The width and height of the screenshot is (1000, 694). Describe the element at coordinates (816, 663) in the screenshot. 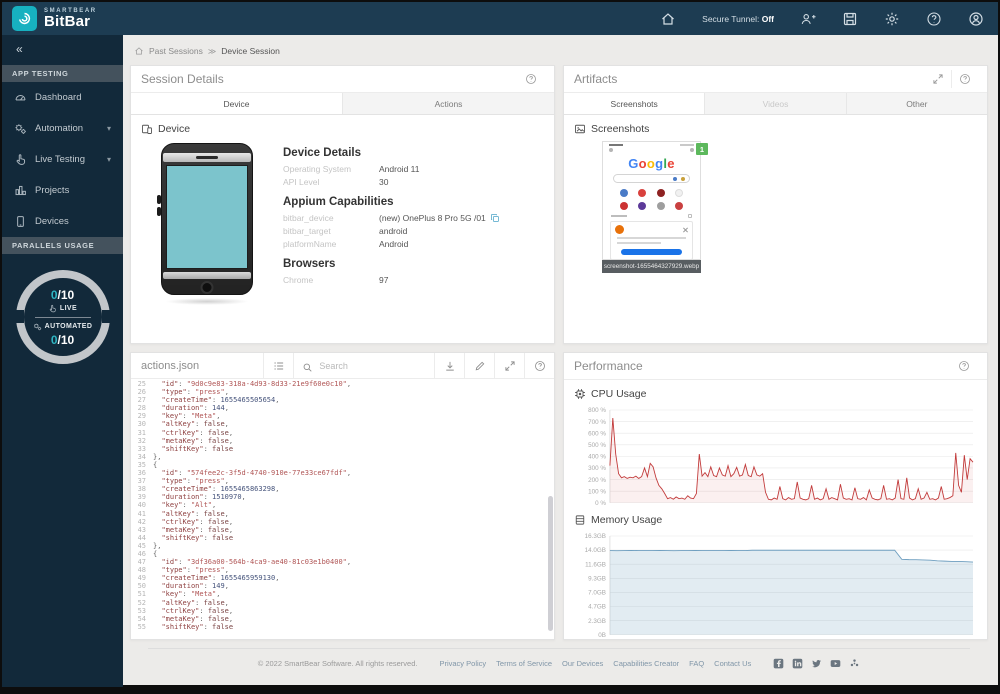

I see `twitter-icon` at that location.